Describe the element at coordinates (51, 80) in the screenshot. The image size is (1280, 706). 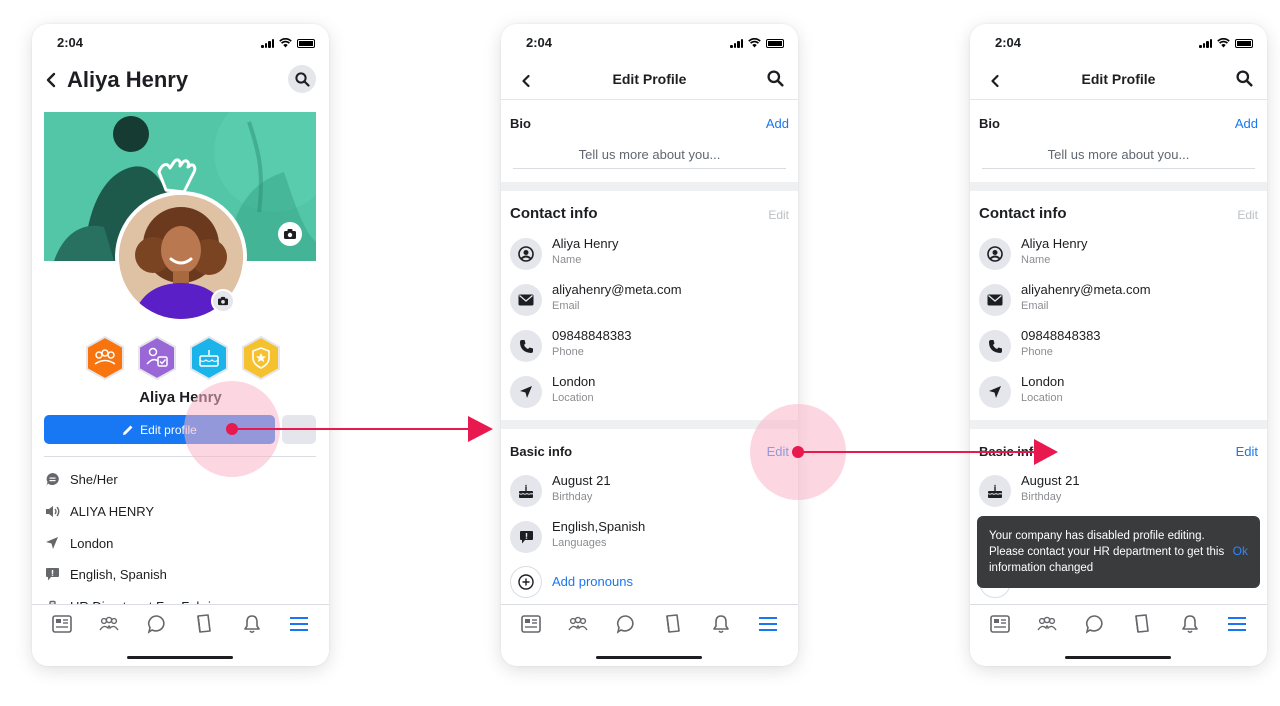
I see `back-arrow-icon` at that location.